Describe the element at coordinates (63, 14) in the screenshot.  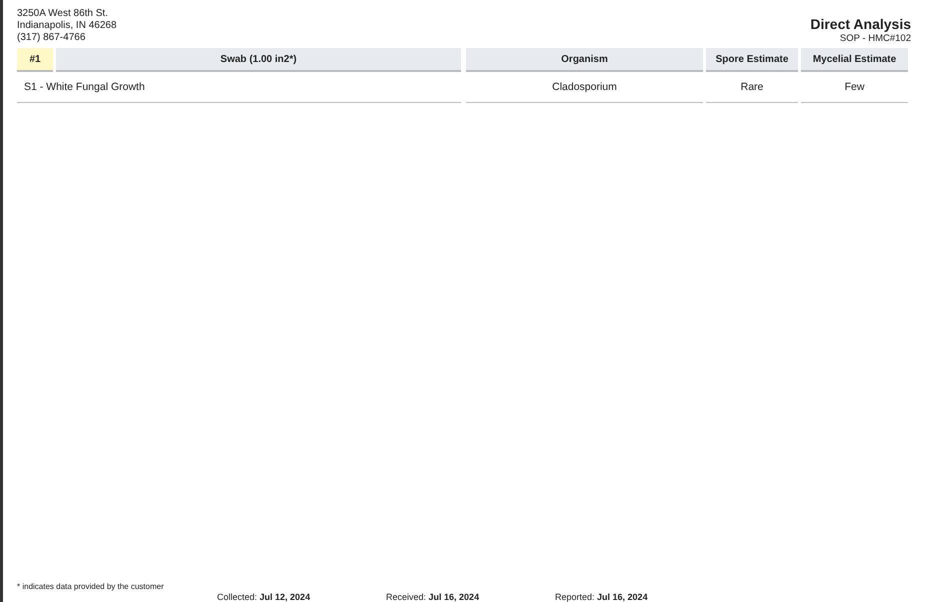
I see `address-line: 3250A West 86th St.` at that location.